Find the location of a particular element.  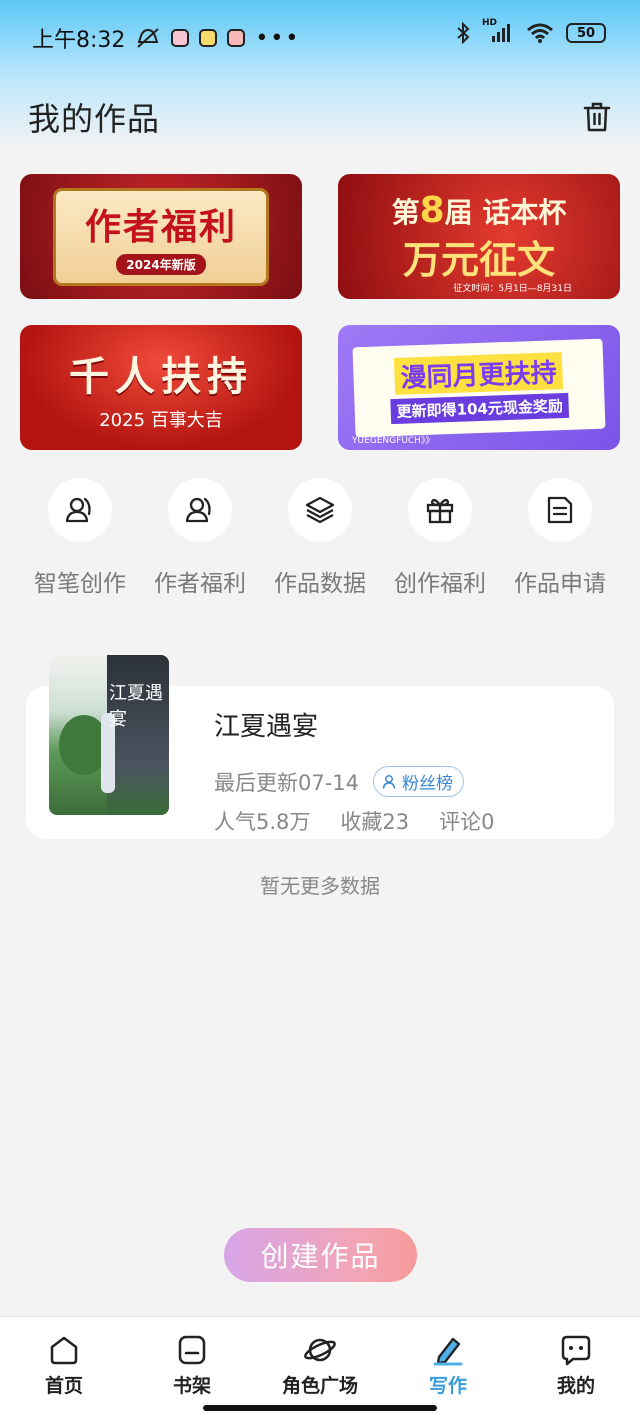

banner-paper: 漫同月更扶持 更新即得104元现金奖励 is located at coordinates (479, 387).